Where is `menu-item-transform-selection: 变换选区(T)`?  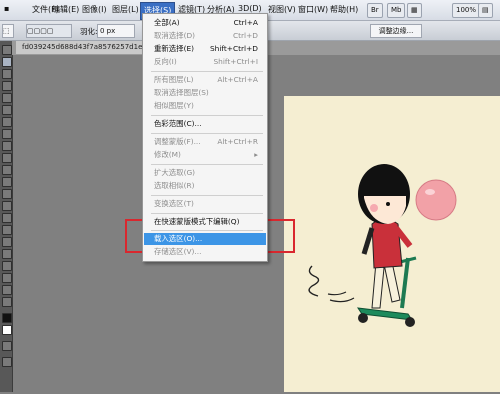 menu-item-transform-selection: 变换选区(T) is located at coordinates (205, 204).